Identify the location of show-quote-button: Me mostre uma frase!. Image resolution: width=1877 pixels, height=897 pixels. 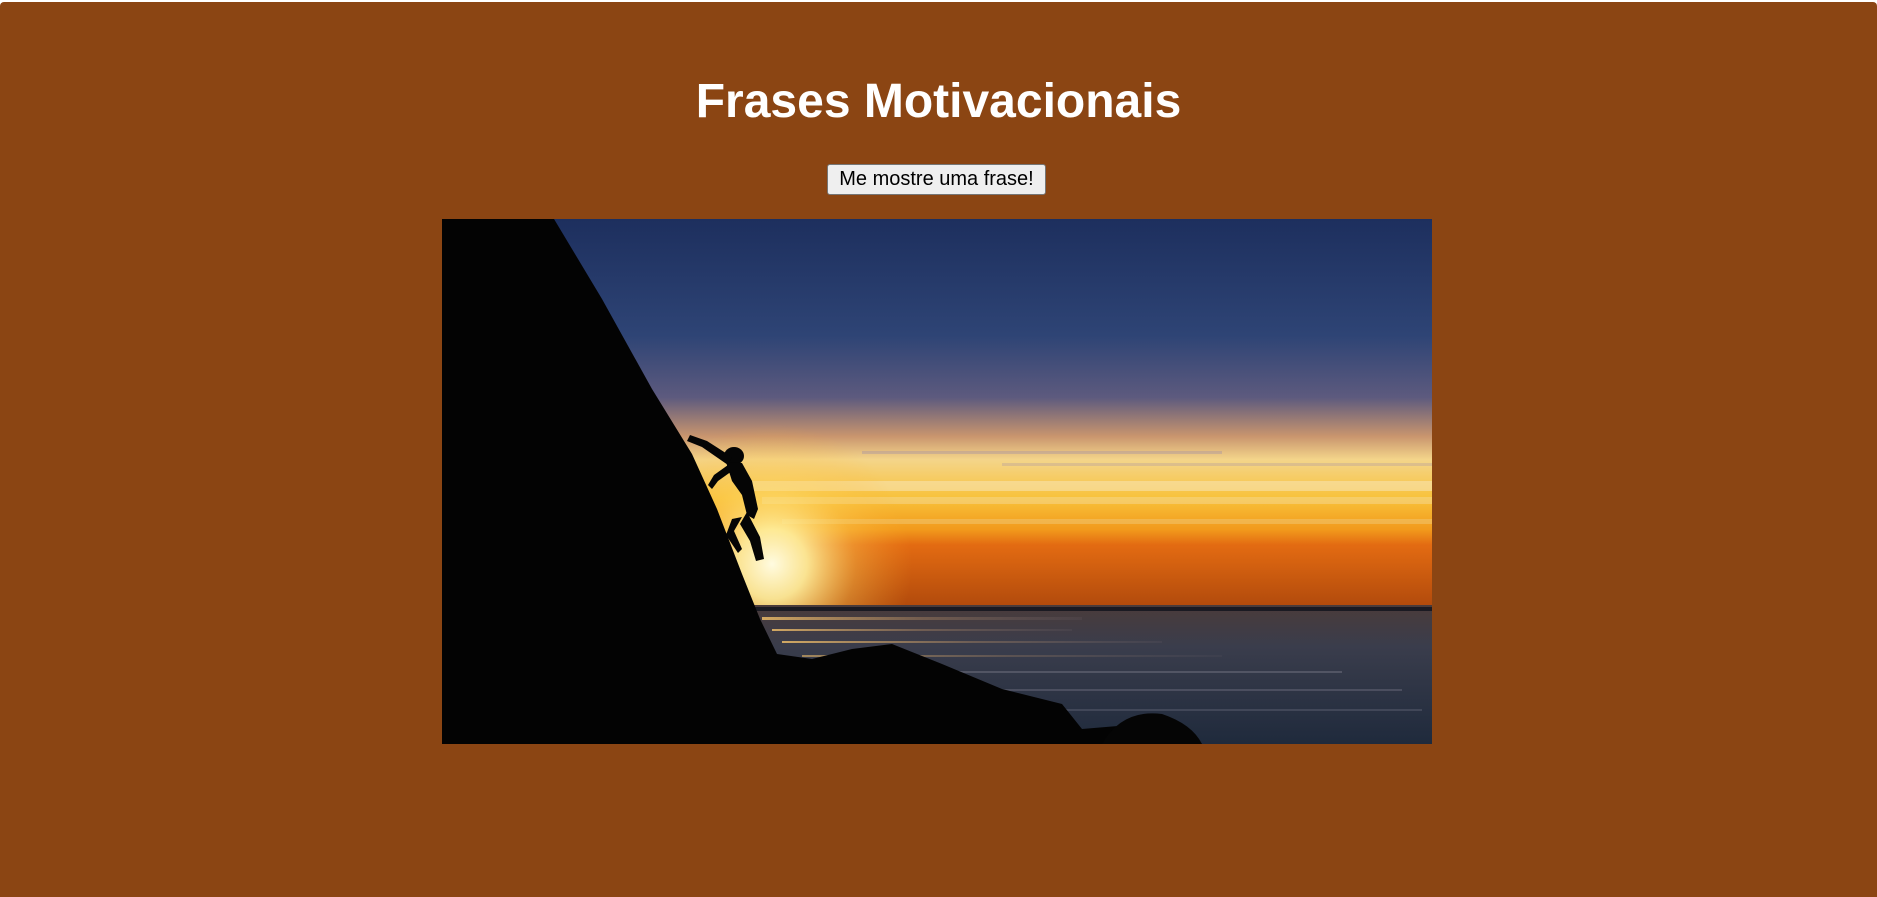
(936, 179).